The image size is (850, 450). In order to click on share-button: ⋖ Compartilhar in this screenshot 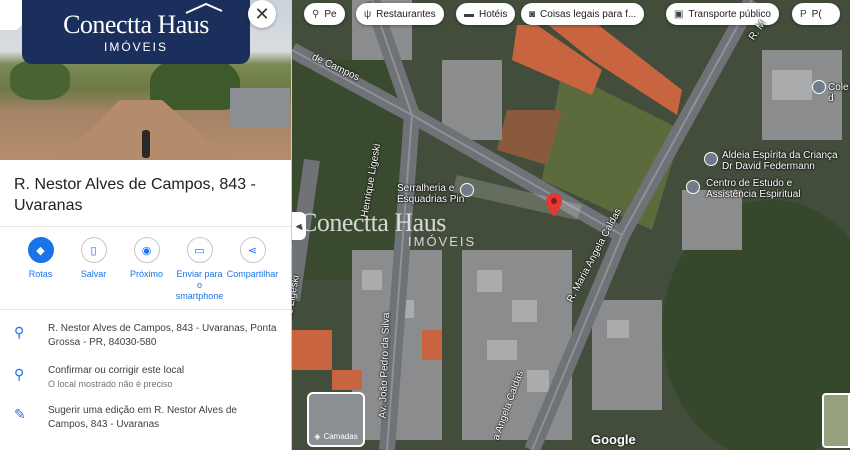, I will do `click(252, 273)`.